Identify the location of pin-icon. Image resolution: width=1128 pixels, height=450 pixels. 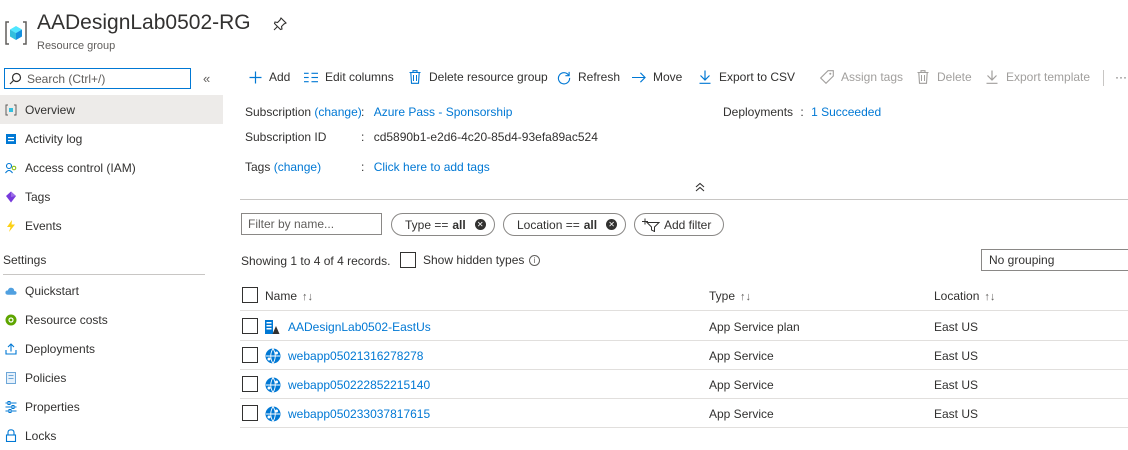
(280, 24).